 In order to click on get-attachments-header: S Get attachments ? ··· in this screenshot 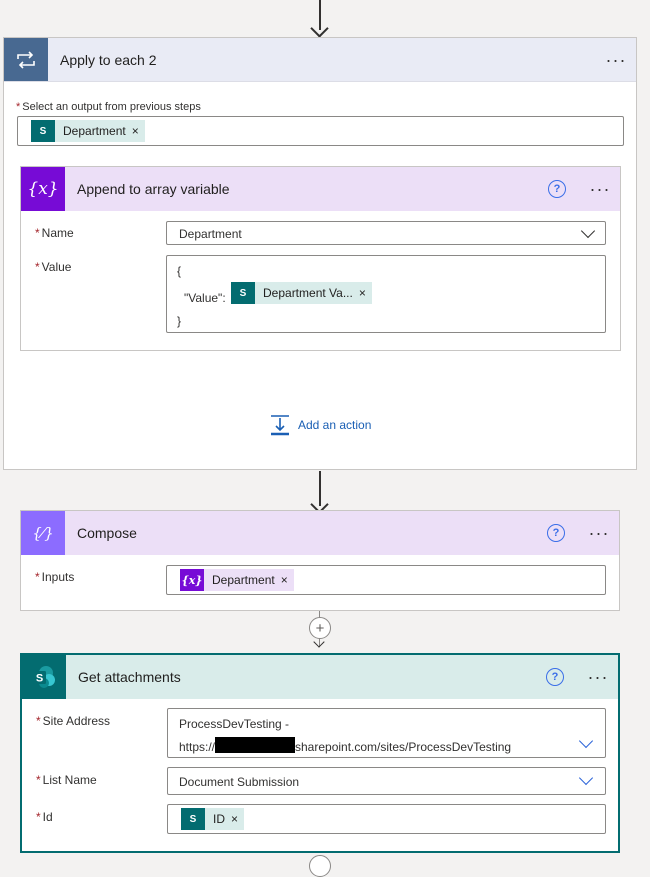, I will do `click(320, 677)`.